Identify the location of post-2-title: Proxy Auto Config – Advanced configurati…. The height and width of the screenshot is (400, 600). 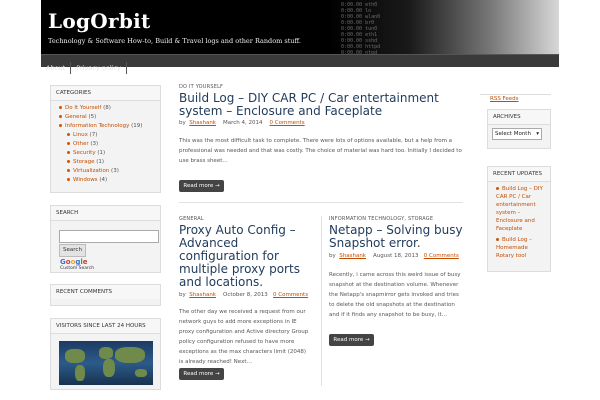
(245, 256).